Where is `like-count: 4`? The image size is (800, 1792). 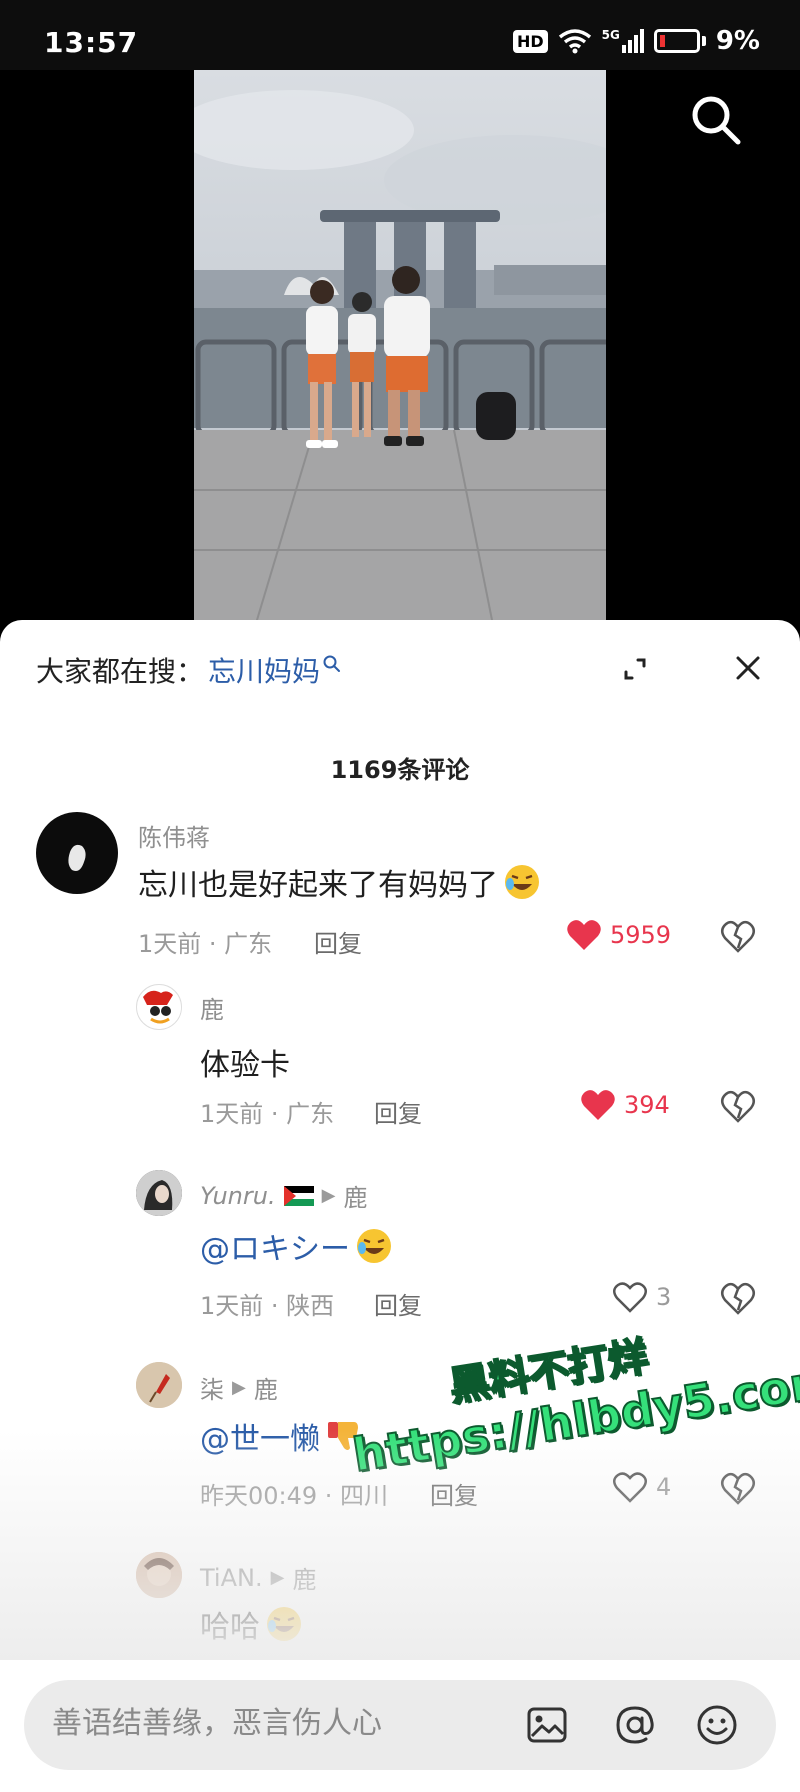 like-count: 4 is located at coordinates (664, 1487).